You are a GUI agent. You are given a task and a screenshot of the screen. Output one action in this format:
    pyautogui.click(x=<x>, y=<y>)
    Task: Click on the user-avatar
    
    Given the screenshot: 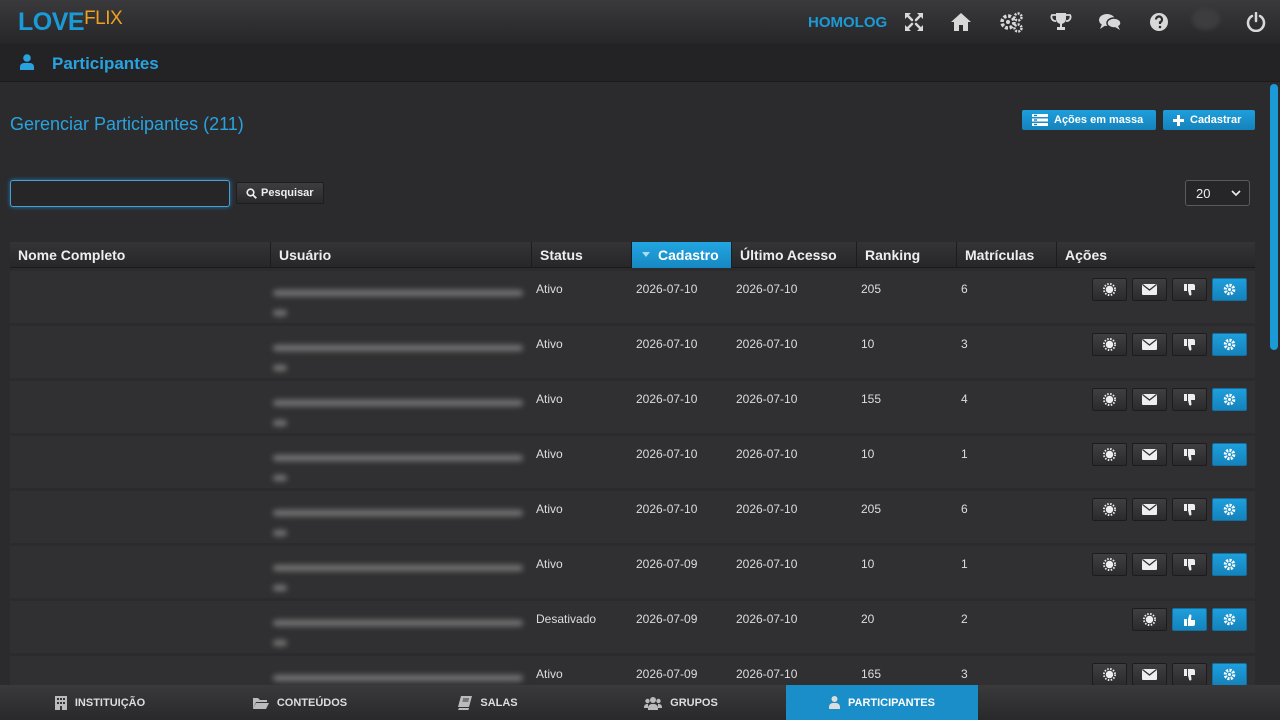 What is the action you would take?
    pyautogui.click(x=1206, y=19)
    